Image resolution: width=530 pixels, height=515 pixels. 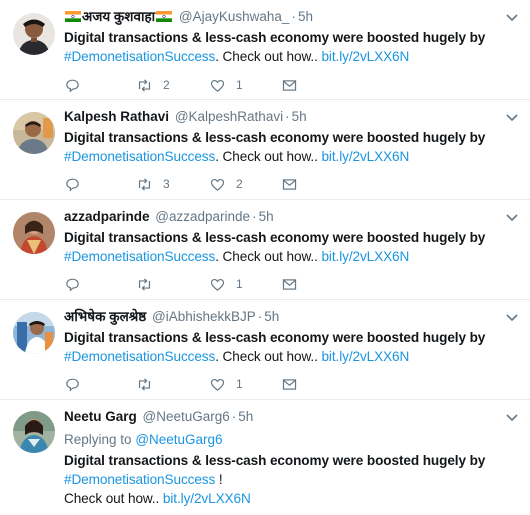 What do you see at coordinates (166, 85) in the screenshot?
I see `retweet-count: 2` at bounding box center [166, 85].